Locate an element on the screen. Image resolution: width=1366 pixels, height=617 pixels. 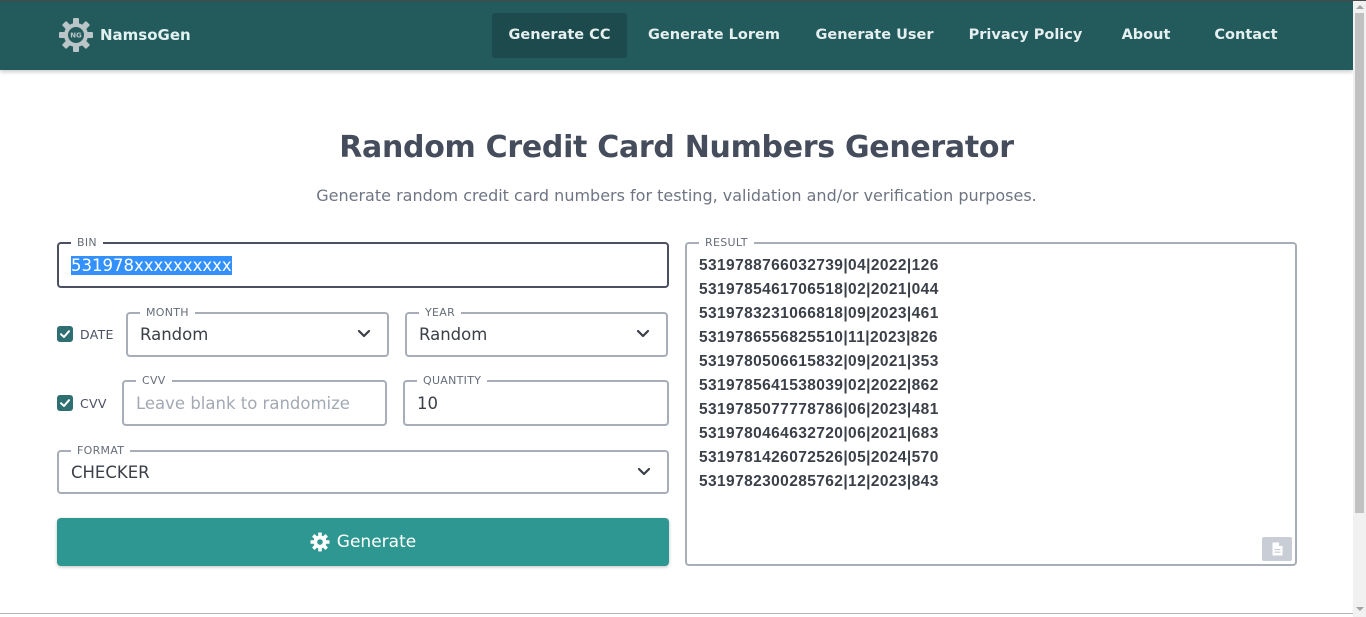
year-select: YEAR Random is located at coordinates (536, 331).